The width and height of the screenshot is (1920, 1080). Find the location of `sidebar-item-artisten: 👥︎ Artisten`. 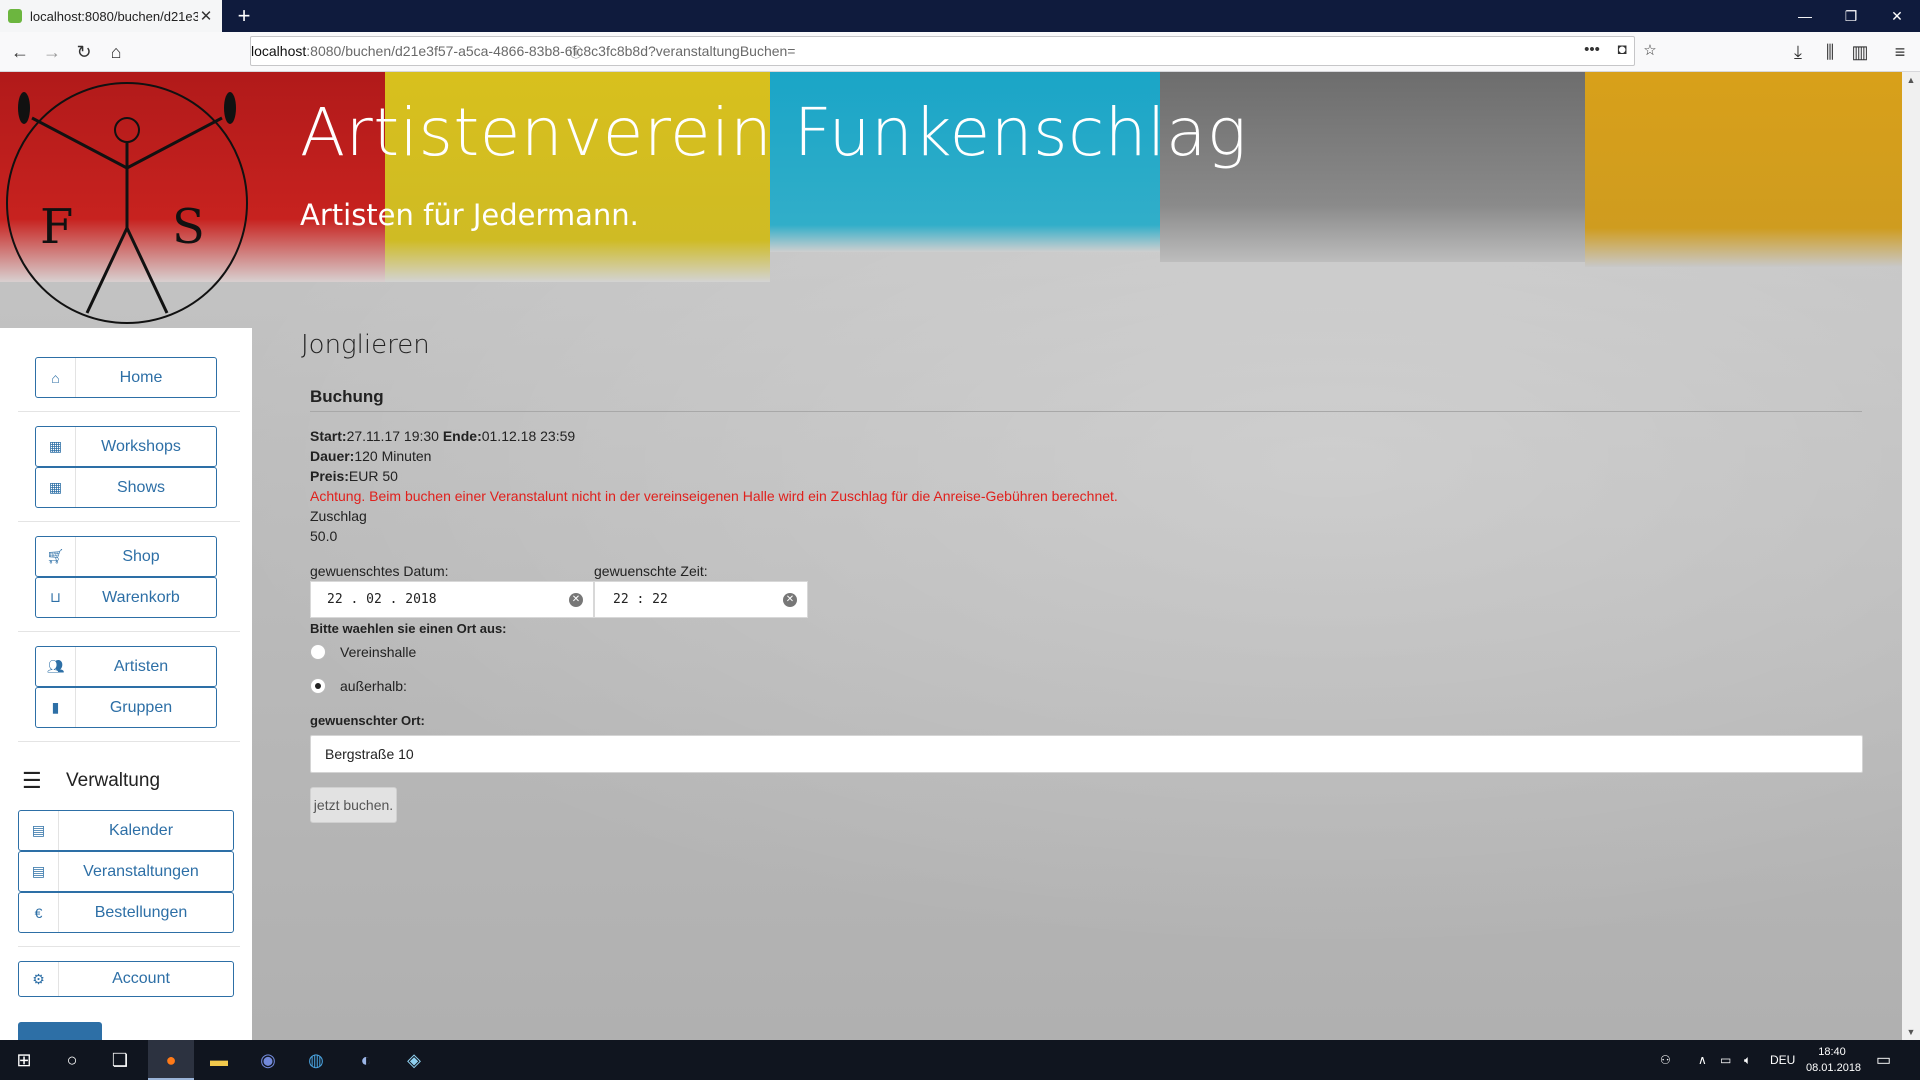

sidebar-item-artisten: 👥︎ Artisten is located at coordinates (126, 666).